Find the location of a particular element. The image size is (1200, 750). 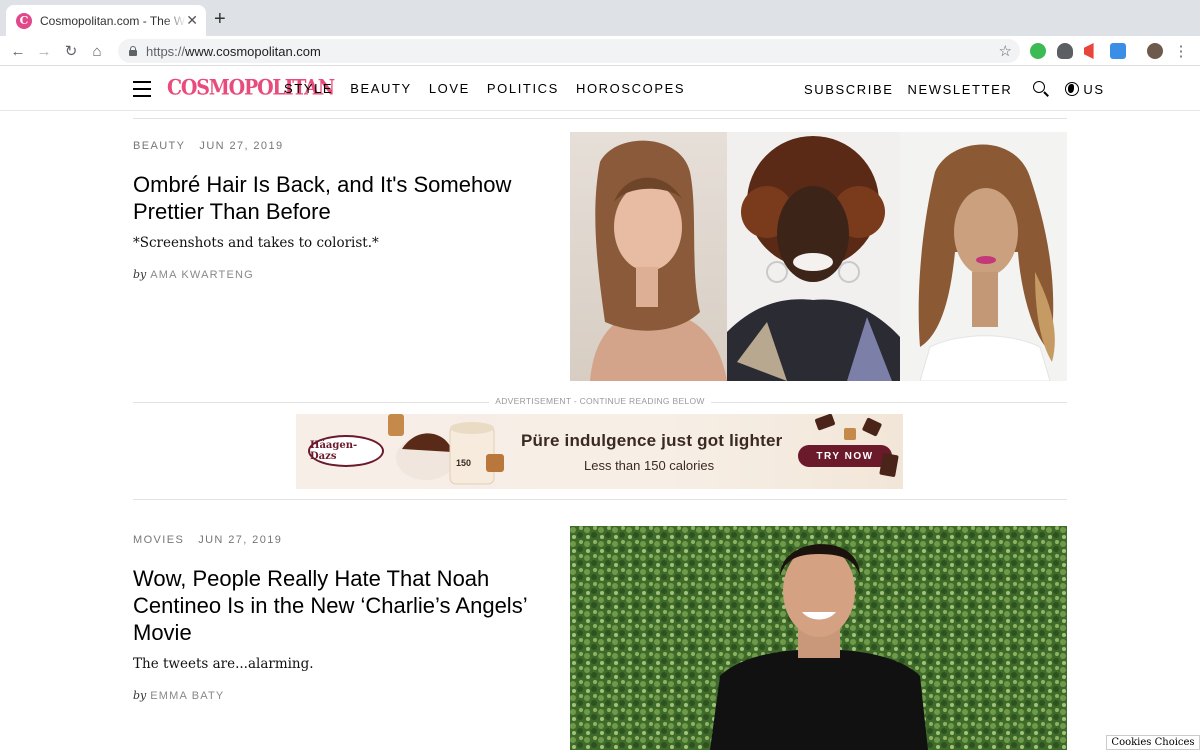

lock-icon is located at coordinates (133, 51).